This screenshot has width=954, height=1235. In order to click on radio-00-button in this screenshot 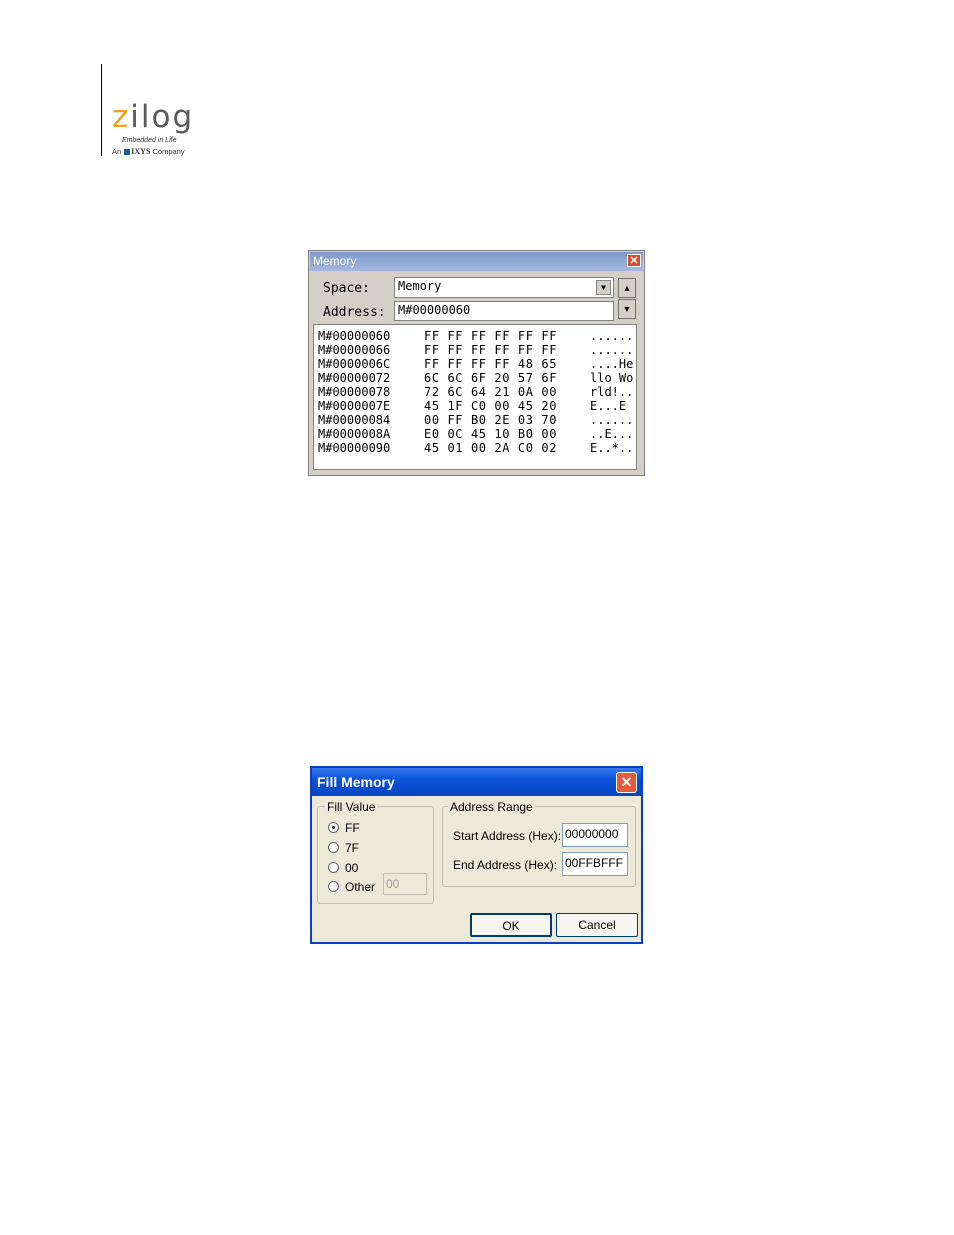, I will do `click(333, 867)`.